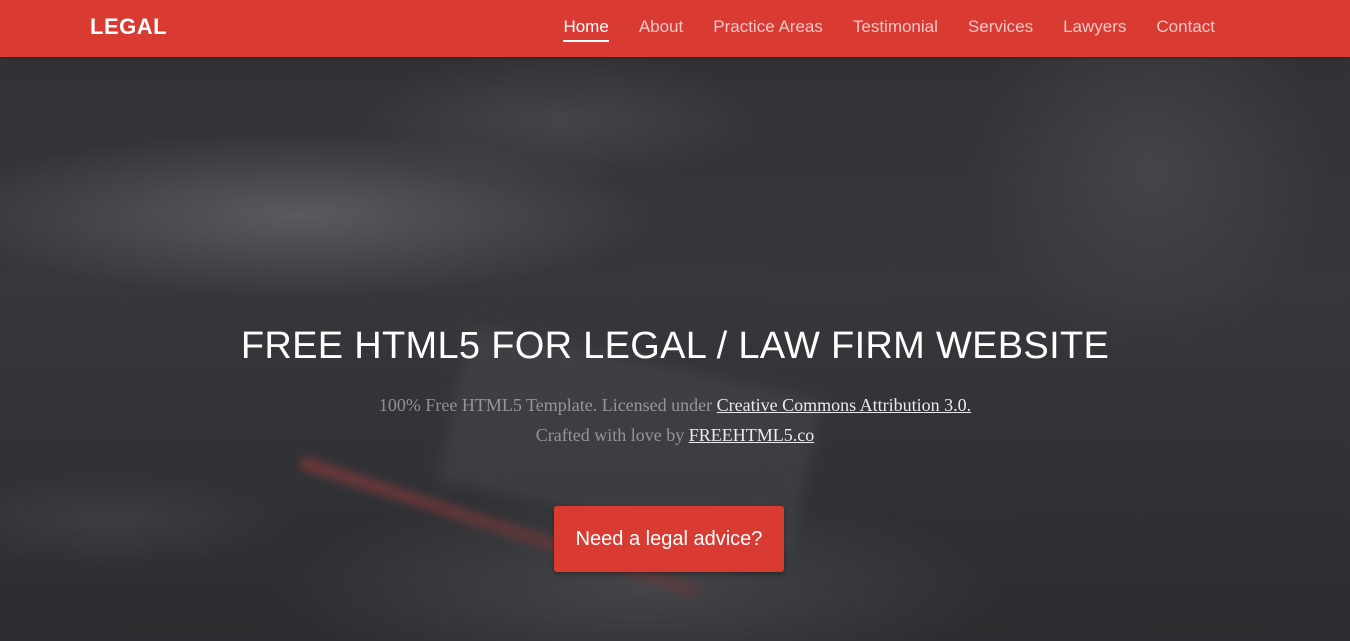 The width and height of the screenshot is (1350, 641). I want to click on license-link: Creative Commons Attribution 3.0., so click(844, 405).